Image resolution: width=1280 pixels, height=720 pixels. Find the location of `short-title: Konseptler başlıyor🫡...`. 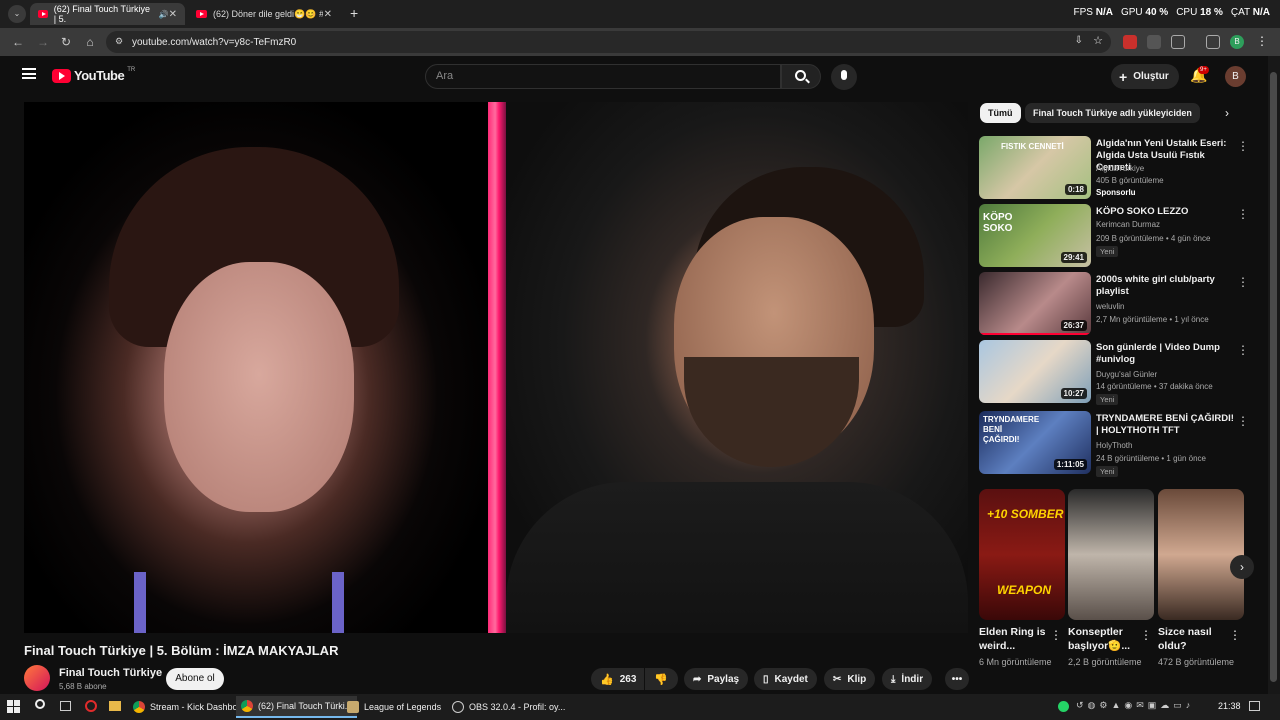

short-title: Konseptler başlıyor🫡... is located at coordinates (1109, 639).